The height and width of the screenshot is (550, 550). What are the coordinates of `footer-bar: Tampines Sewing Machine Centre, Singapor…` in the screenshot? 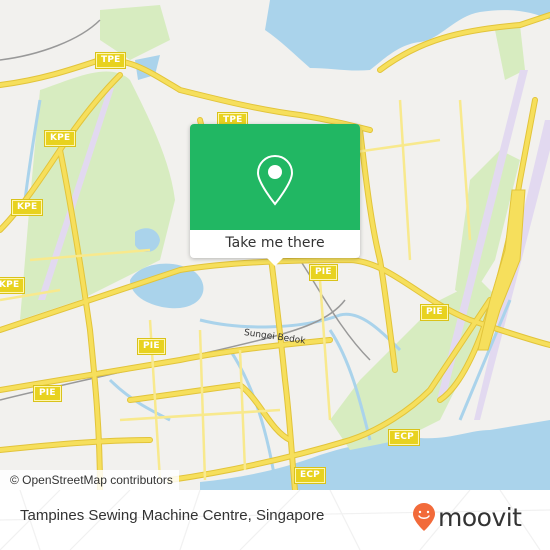 It's located at (275, 520).